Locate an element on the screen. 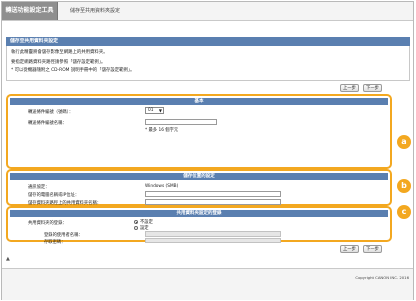 Image resolution: width=416 pixels, height=301 pixels. protocol-value: Windows (SMB) is located at coordinates (162, 186).